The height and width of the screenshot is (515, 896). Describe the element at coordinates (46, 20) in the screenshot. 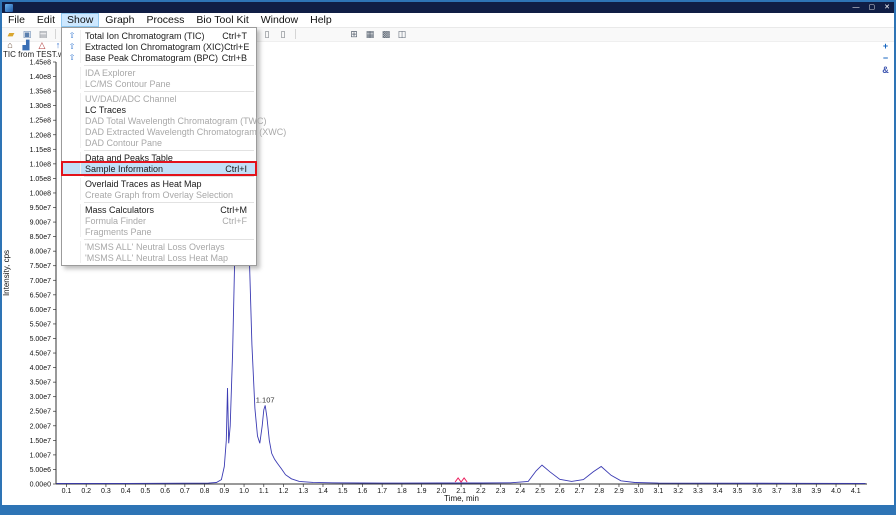

I see `menu-edit: Edit` at that location.